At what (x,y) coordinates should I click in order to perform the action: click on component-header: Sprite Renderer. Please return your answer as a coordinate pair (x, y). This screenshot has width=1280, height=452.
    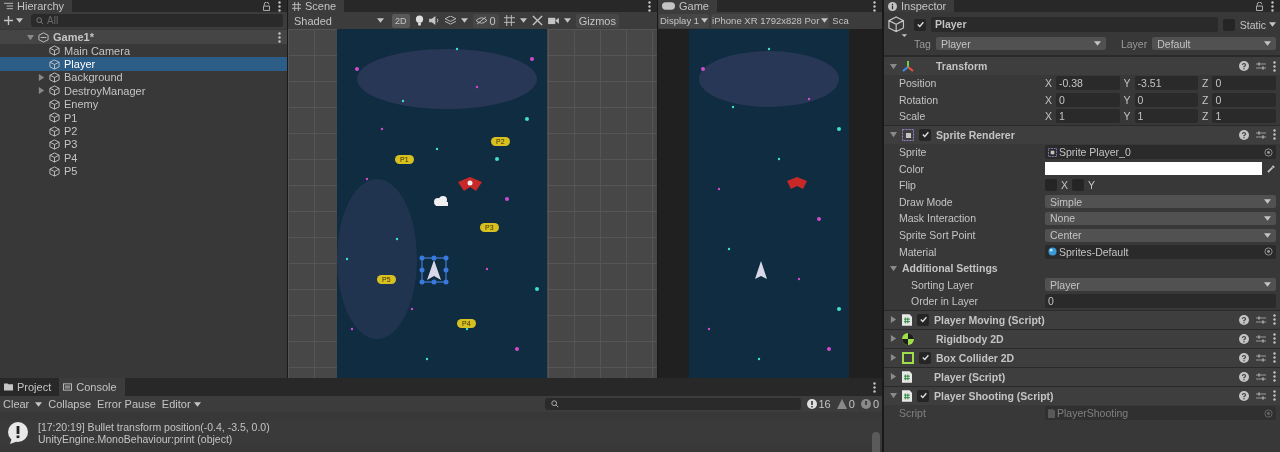
    Looking at the image, I should click on (1082, 134).